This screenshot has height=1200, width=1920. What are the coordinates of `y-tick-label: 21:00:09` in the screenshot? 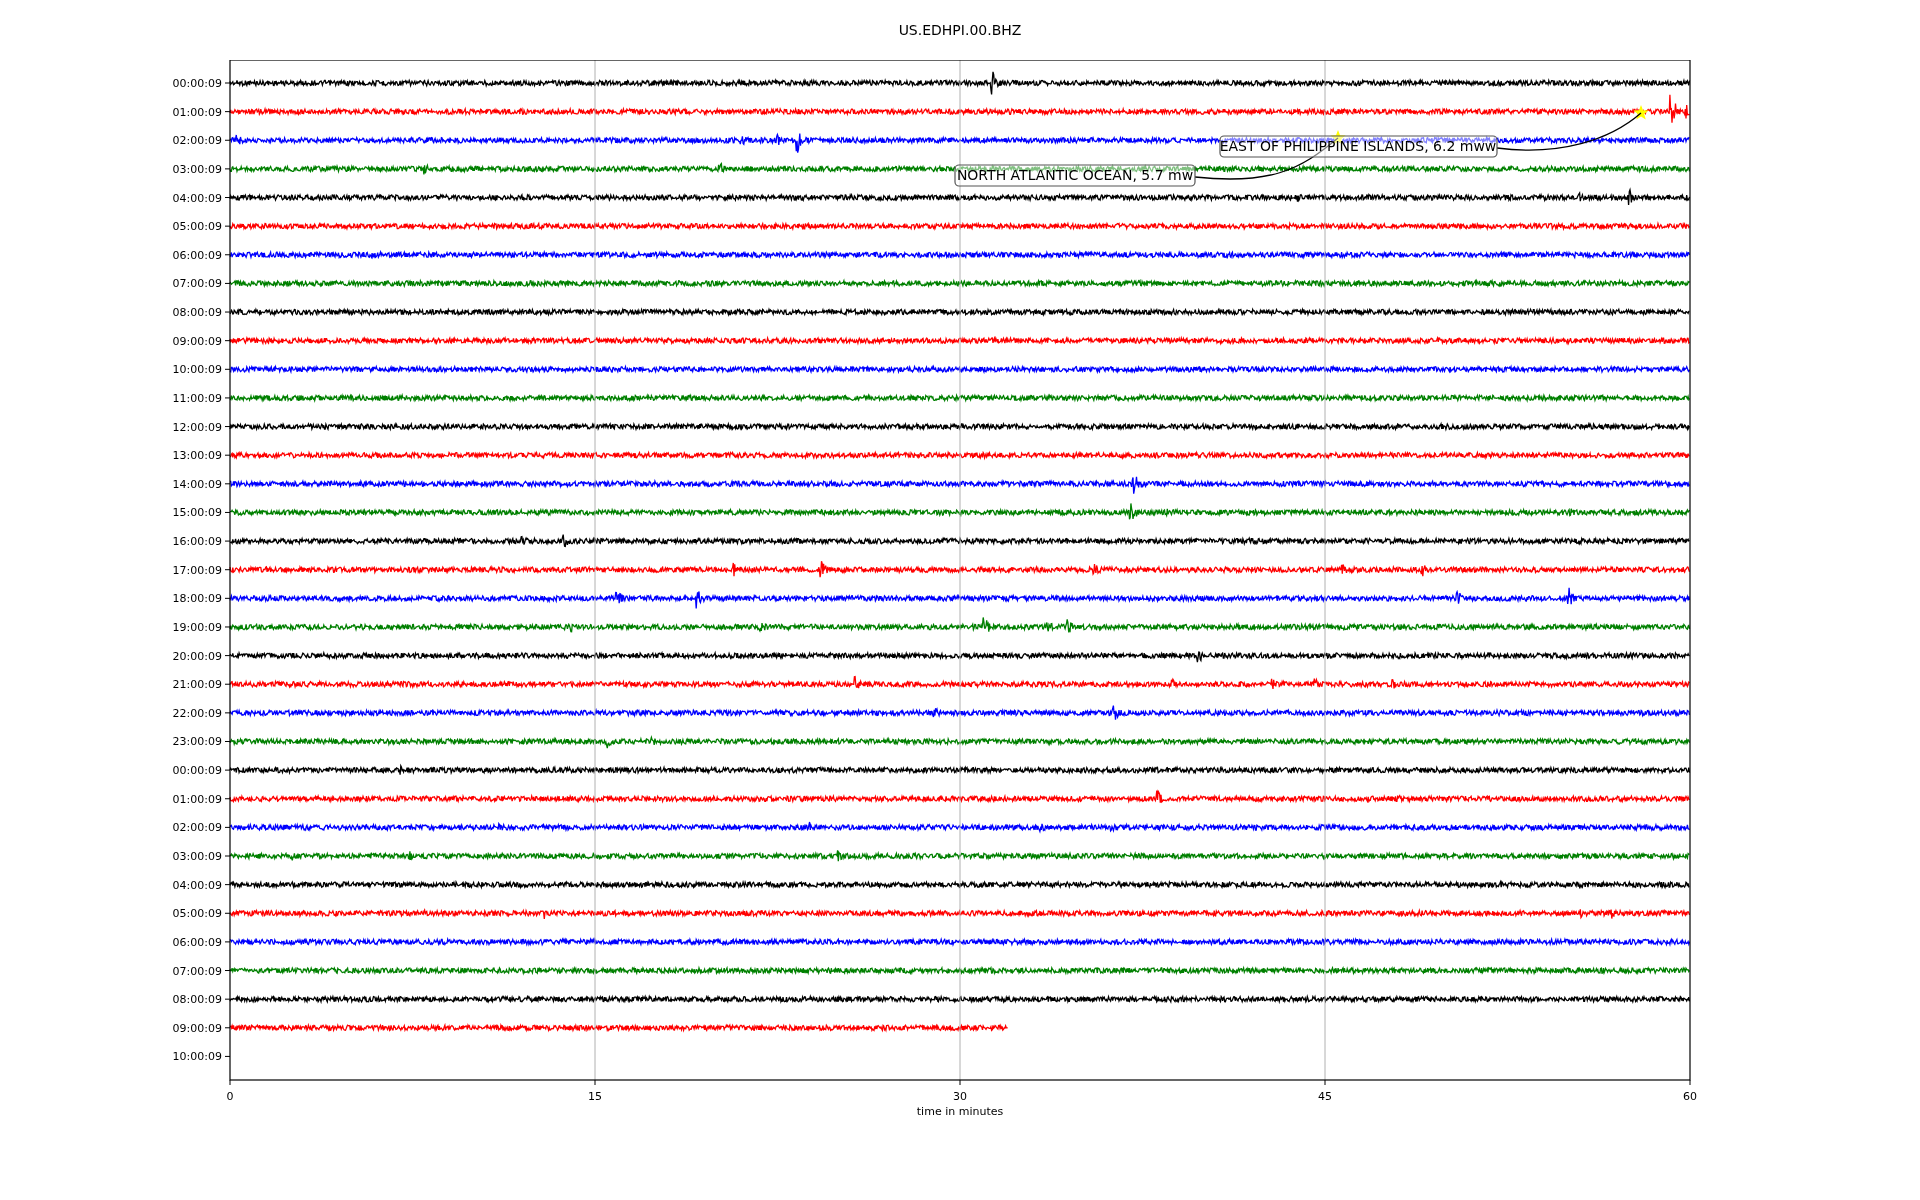 It's located at (197, 685).